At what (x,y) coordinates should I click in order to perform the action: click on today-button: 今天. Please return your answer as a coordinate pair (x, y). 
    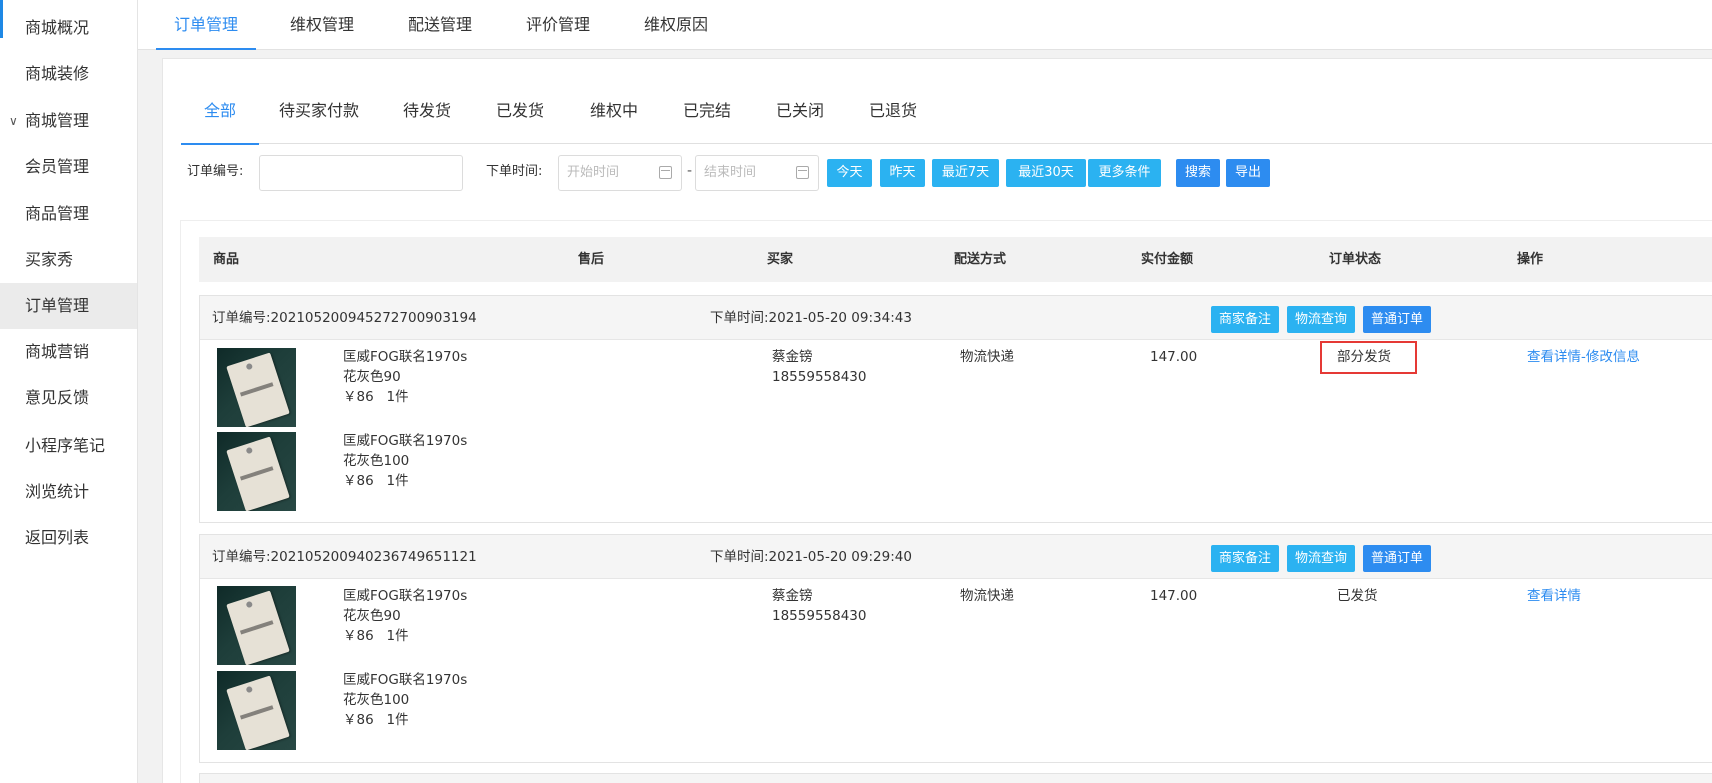
    Looking at the image, I should click on (849, 173).